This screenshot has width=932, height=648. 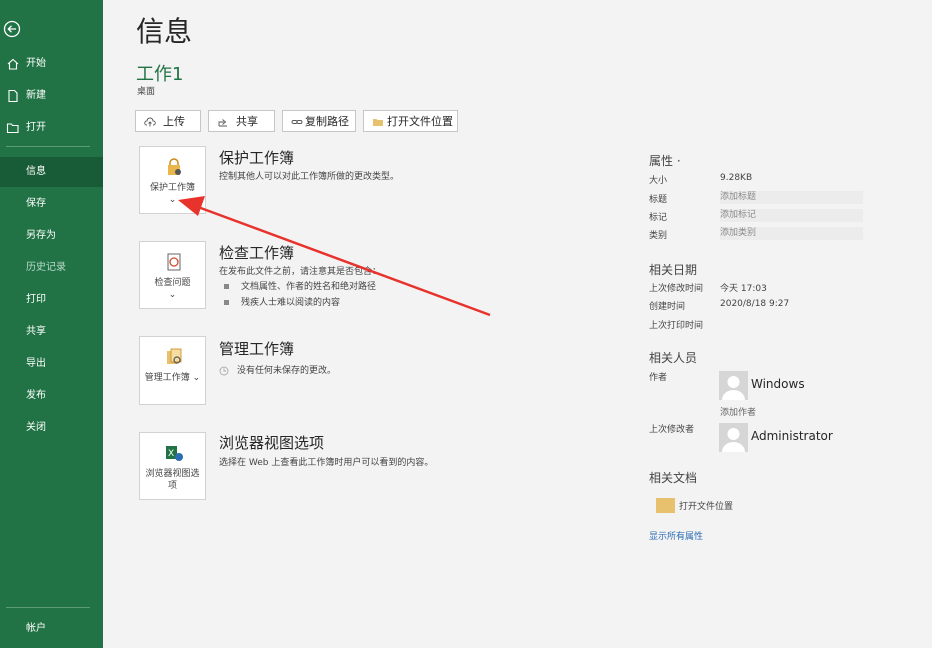 I want to click on browser-view-description: 选择在 Web 上查看此工作簿时用户可以看到的内容。, so click(x=326, y=463).